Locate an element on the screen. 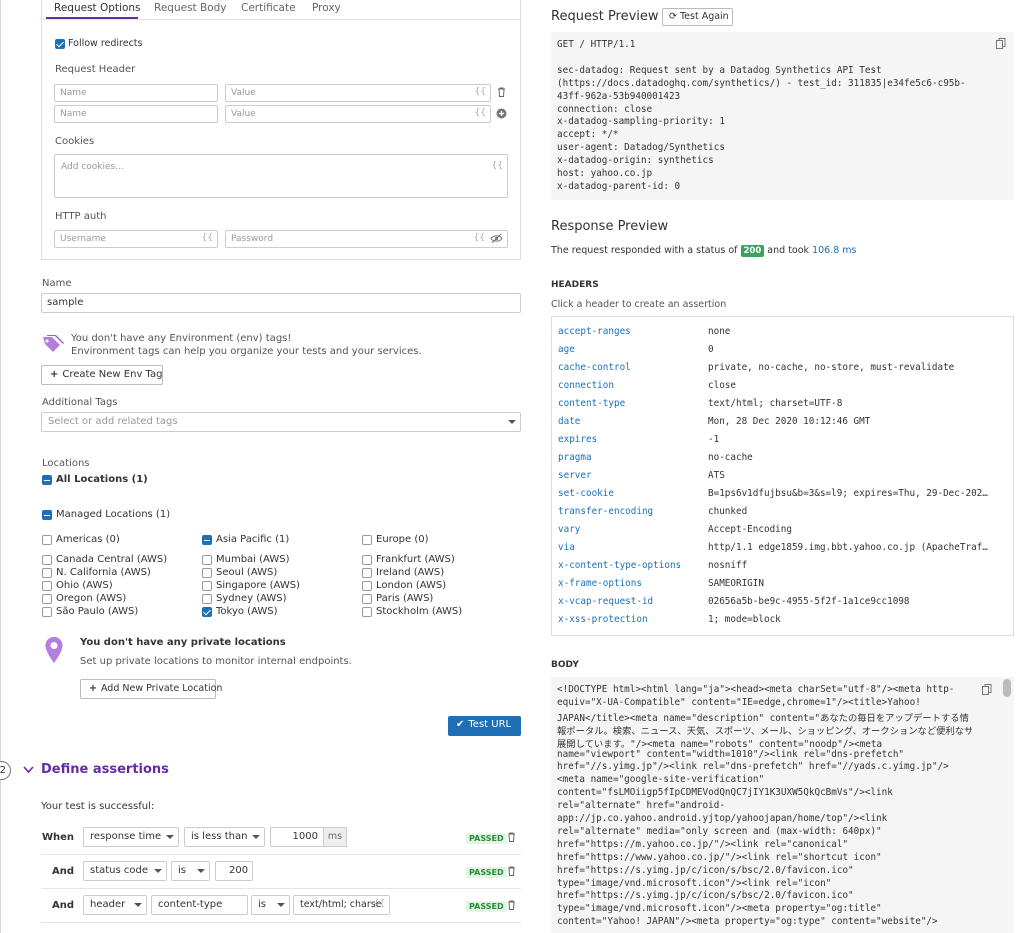  header-key: cache-control is located at coordinates (594, 367).